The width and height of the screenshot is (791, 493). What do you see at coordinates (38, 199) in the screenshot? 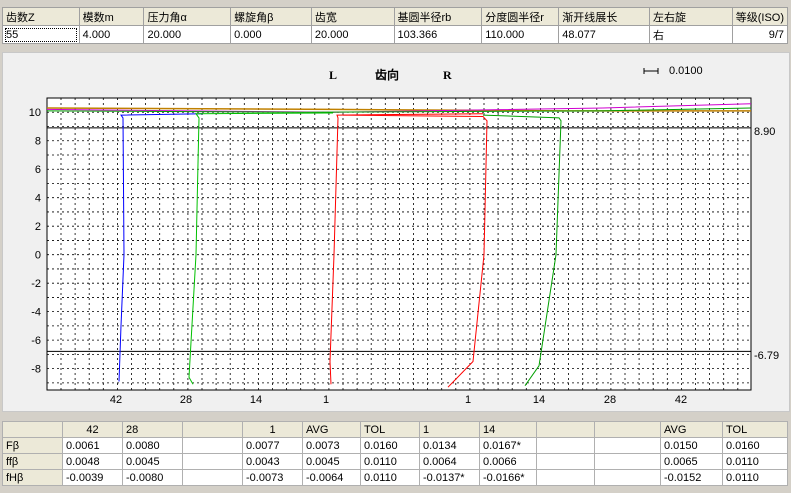
I see `y-tick-label: 4` at bounding box center [38, 199].